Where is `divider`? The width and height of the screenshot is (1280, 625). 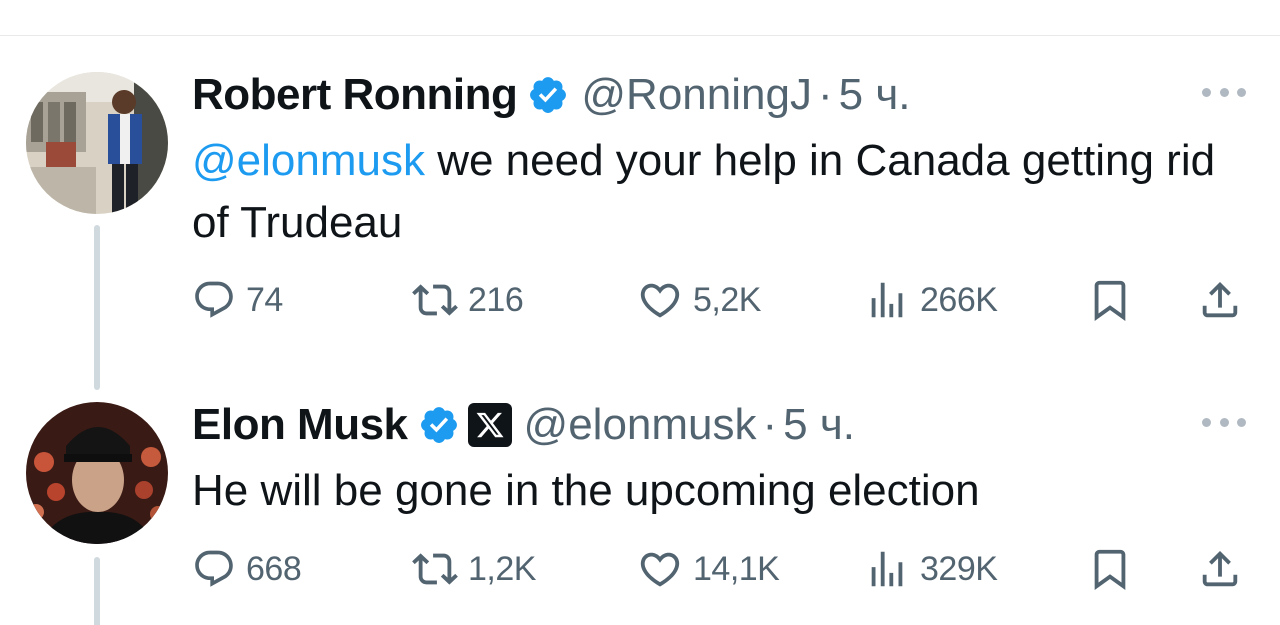 divider is located at coordinates (640, 35).